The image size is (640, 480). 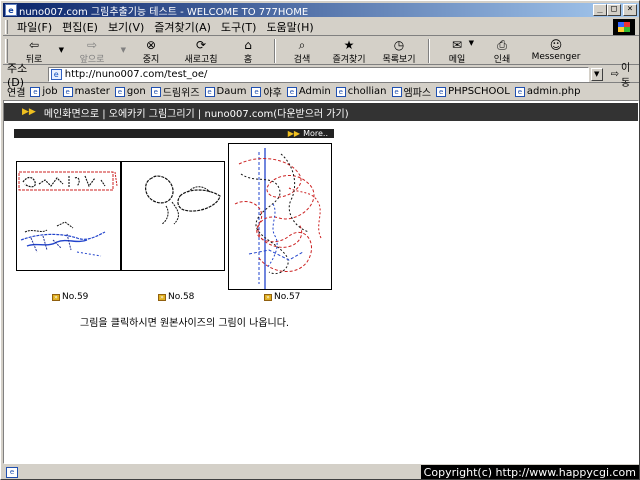 I want to click on link-gon: e gon, so click(x=130, y=91).